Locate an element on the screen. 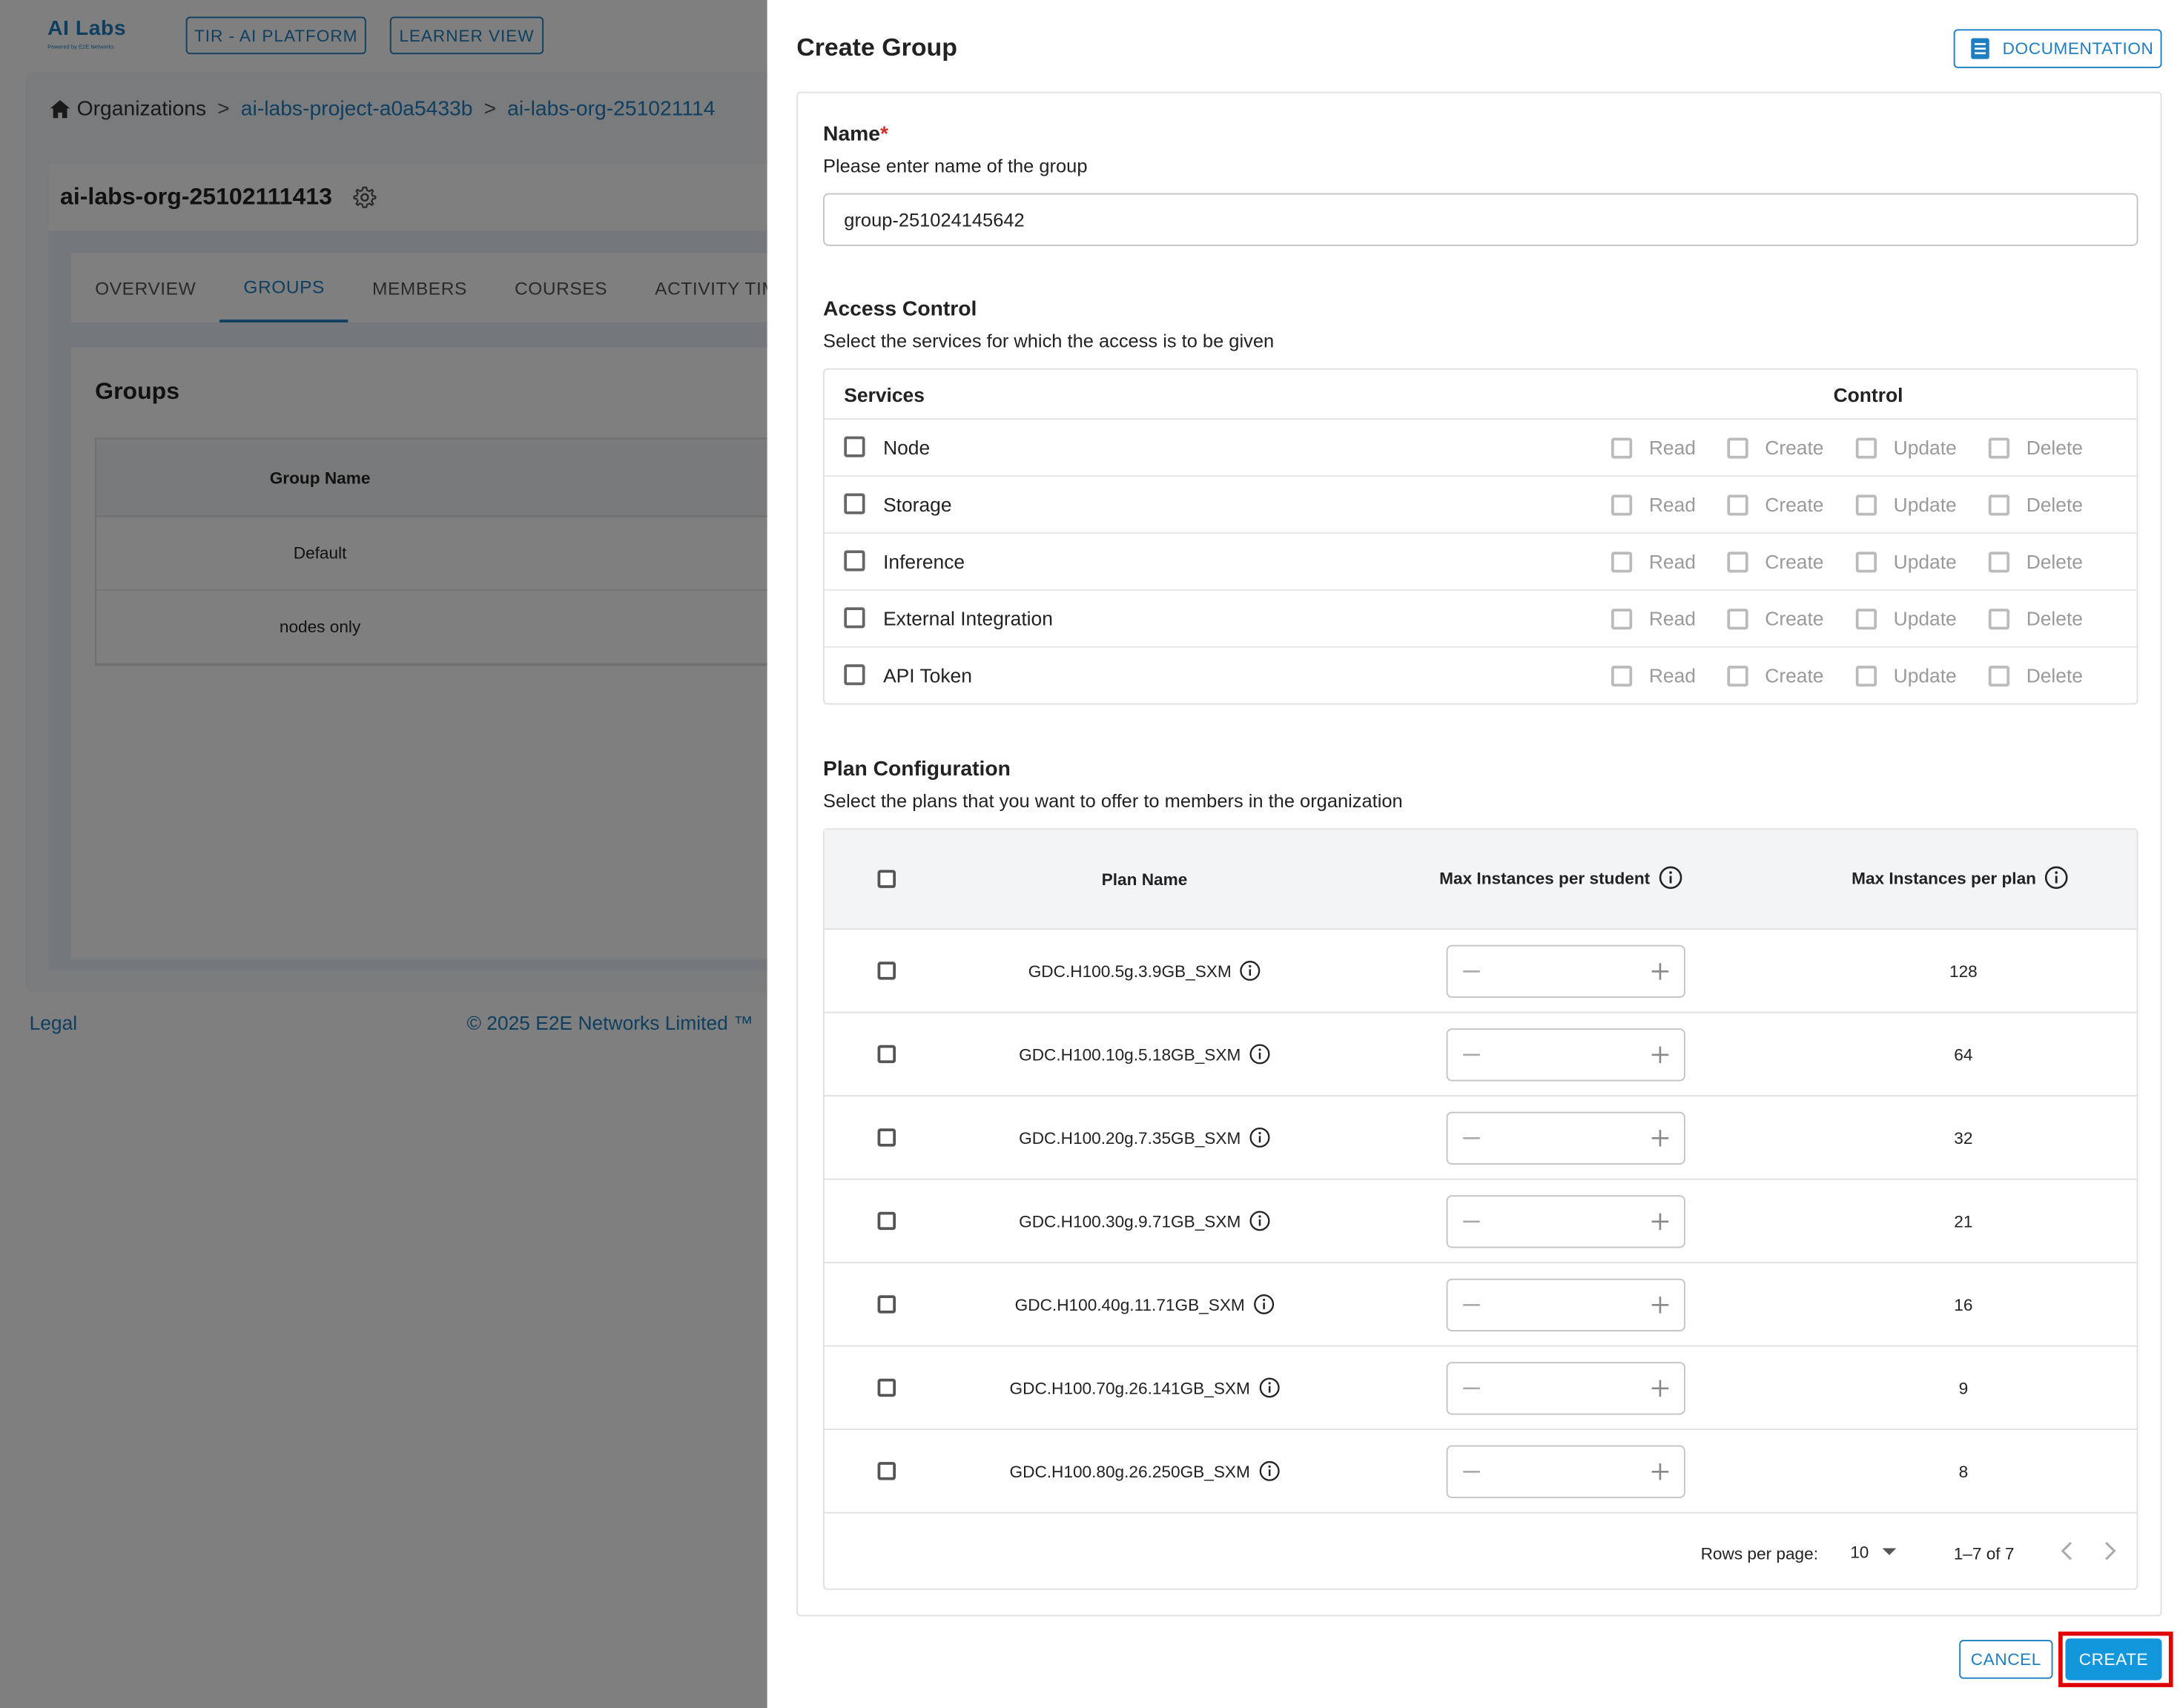 Image resolution: width=2180 pixels, height=1708 pixels. permission-label: Delete is located at coordinates (2054, 504).